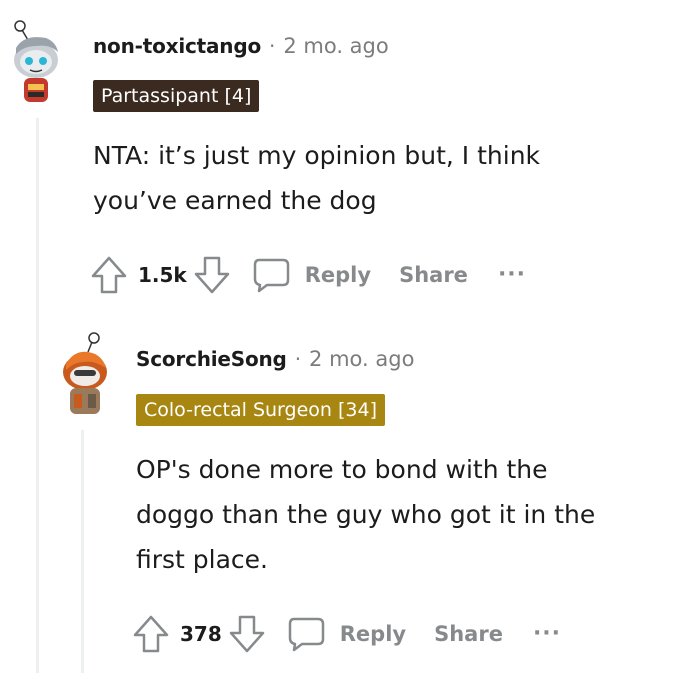 The image size is (700, 673). Describe the element at coordinates (342, 469) in the screenshot. I see `comment-body-line: OP's done more to bond with the` at that location.